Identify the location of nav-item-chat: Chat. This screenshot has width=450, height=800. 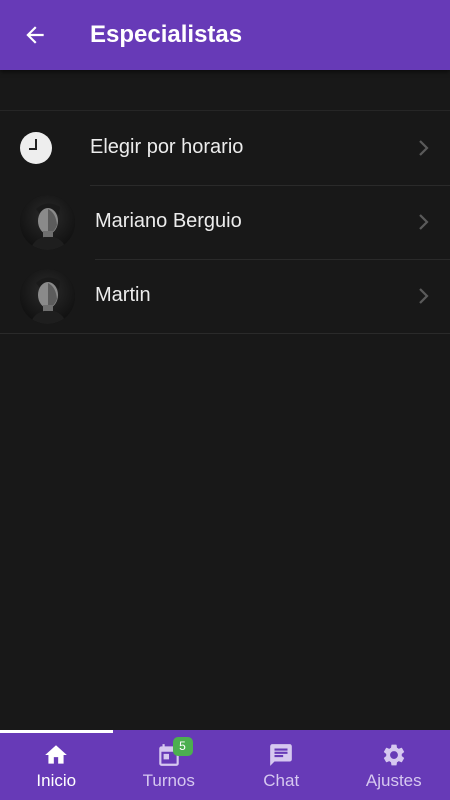
(281, 765).